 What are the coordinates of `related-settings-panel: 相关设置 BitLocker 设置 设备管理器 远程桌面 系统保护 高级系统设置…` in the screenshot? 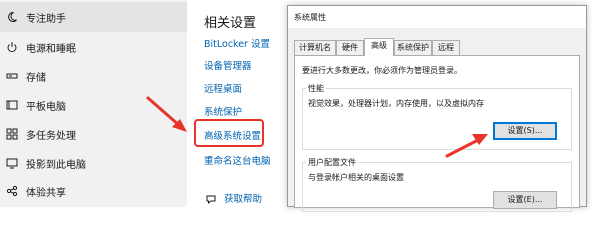 It's located at (237, 103).